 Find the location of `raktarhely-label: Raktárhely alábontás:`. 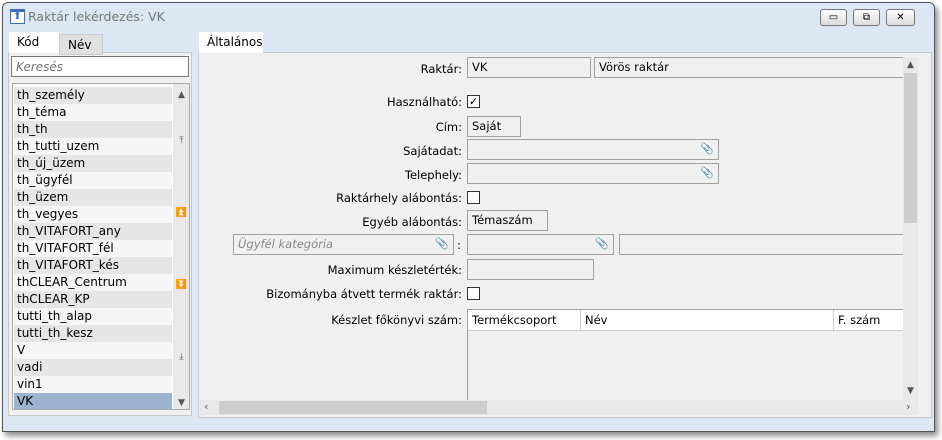

raktarhely-label: Raktárhely alábontás: is located at coordinates (399, 198).